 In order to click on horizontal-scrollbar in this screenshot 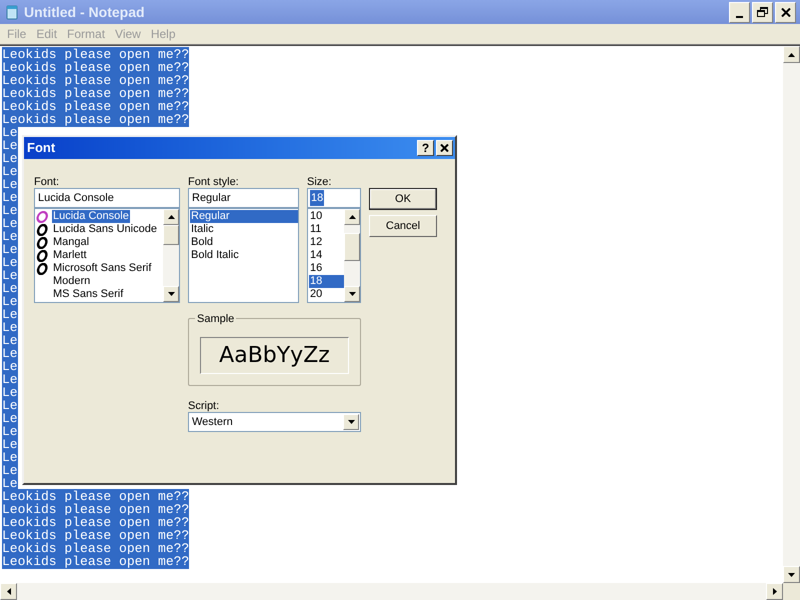, I will do `click(391, 591)`.